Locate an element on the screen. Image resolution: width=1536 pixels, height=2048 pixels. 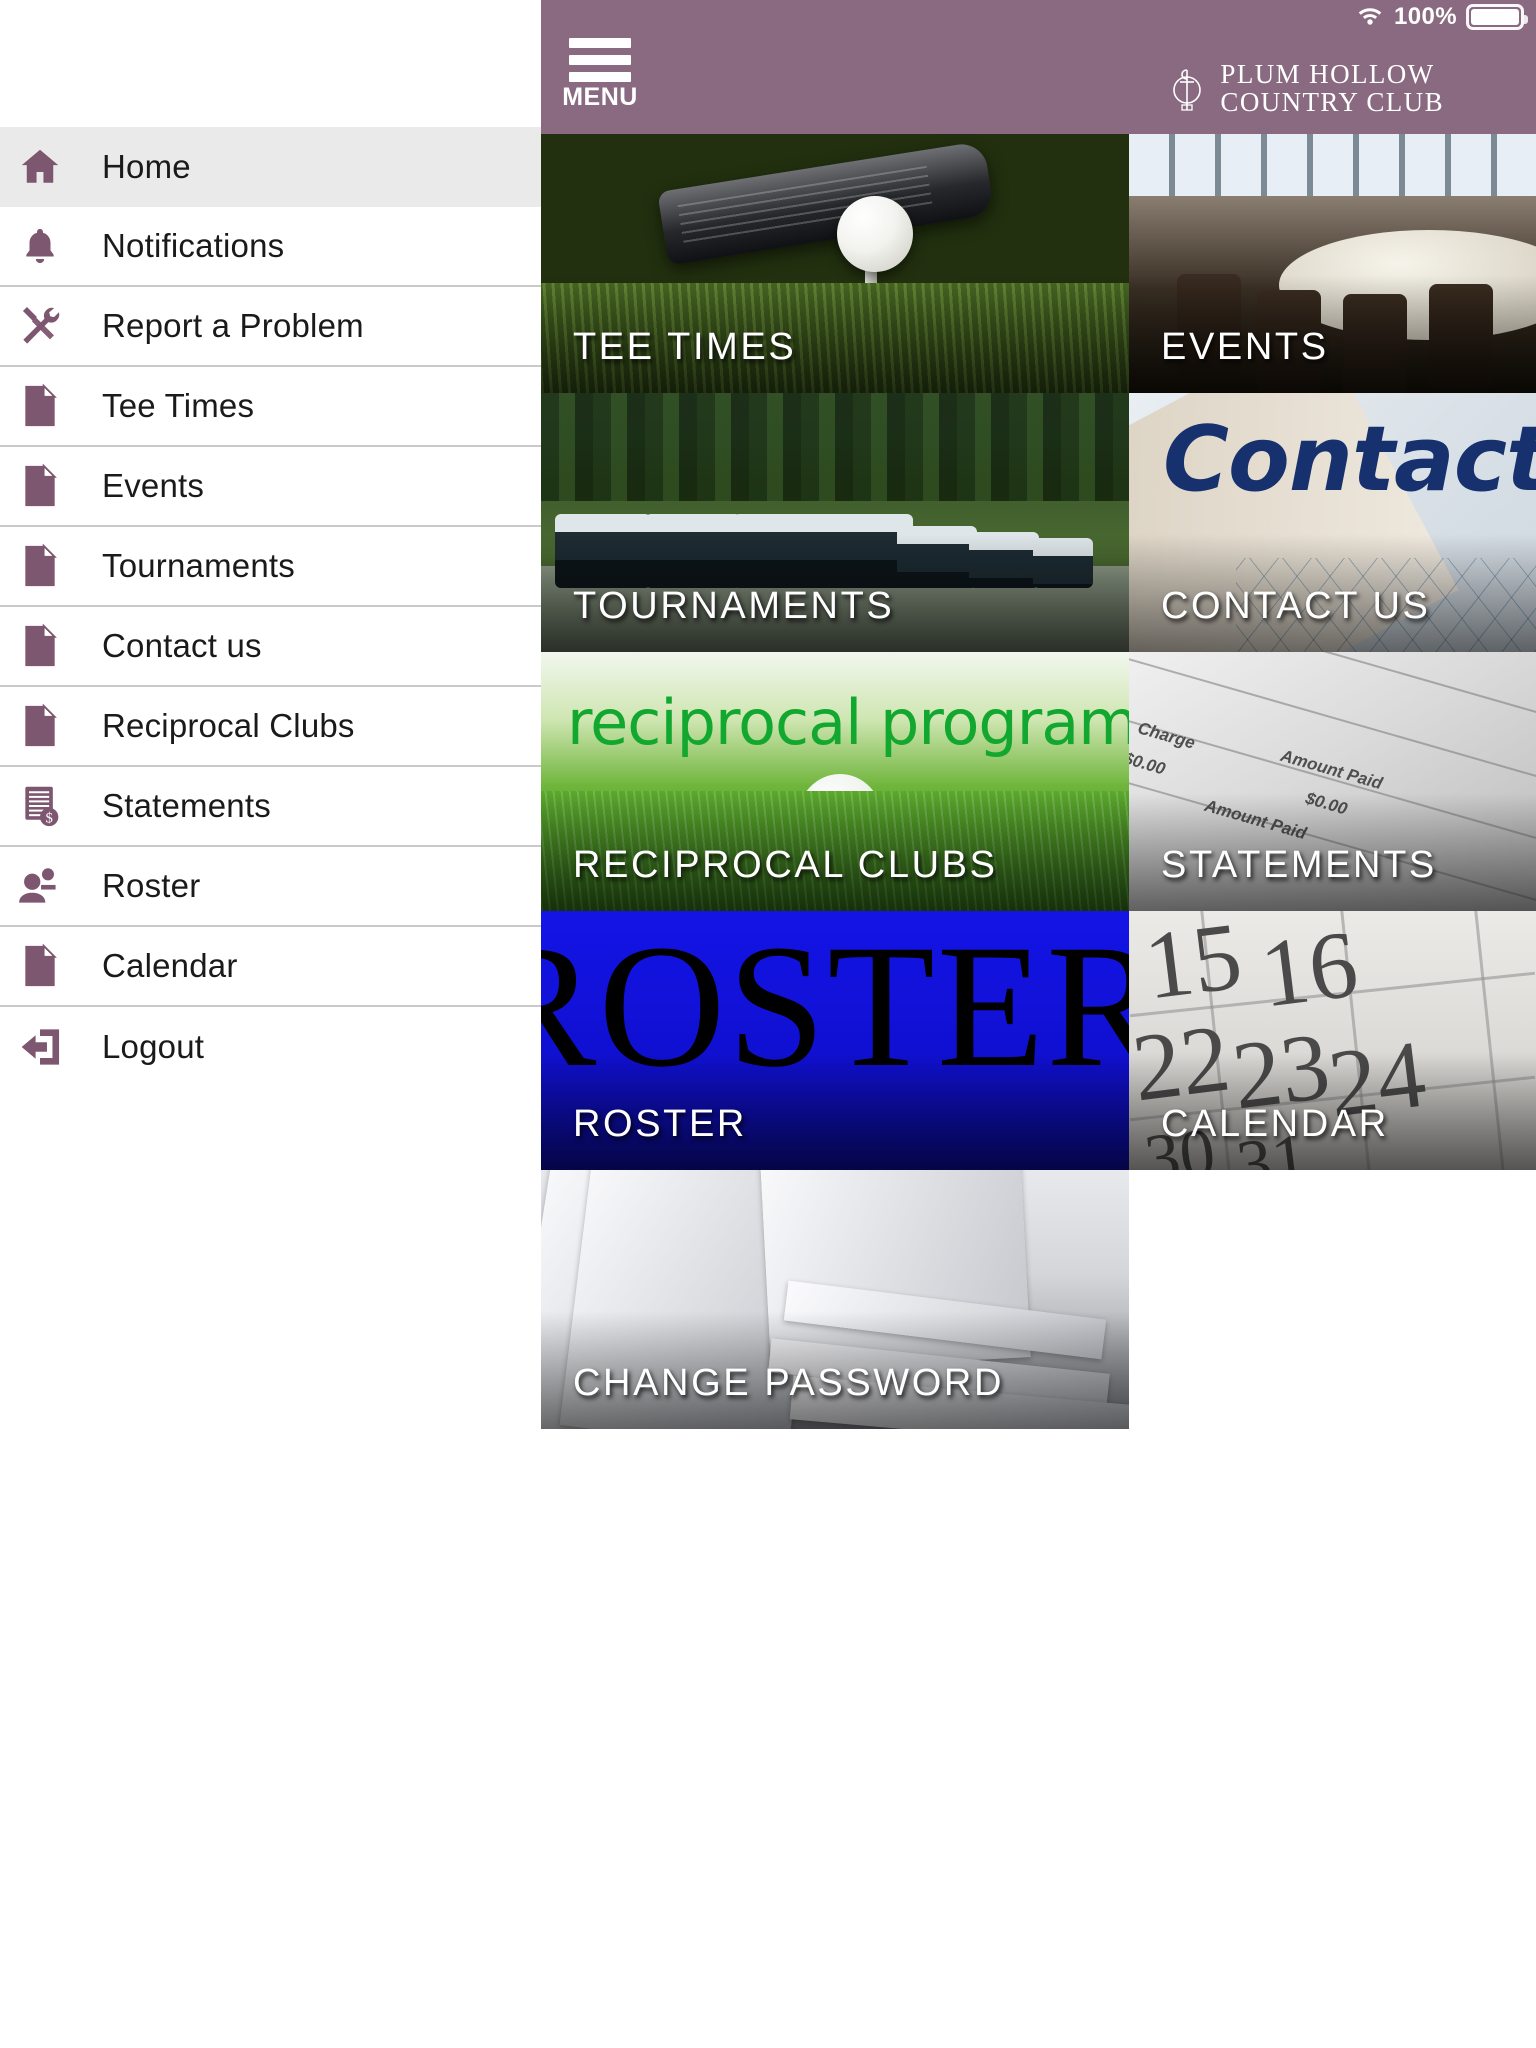
sidebar-item-statements: $ Statements is located at coordinates (270, 807).